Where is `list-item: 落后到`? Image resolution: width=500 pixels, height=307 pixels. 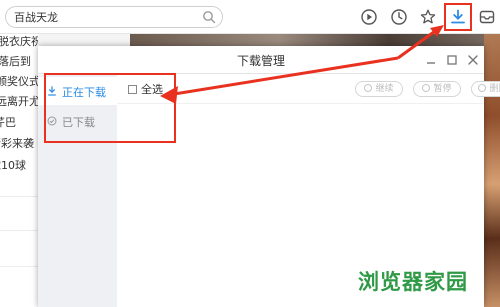 list-item: 落后到 is located at coordinates (15, 62).